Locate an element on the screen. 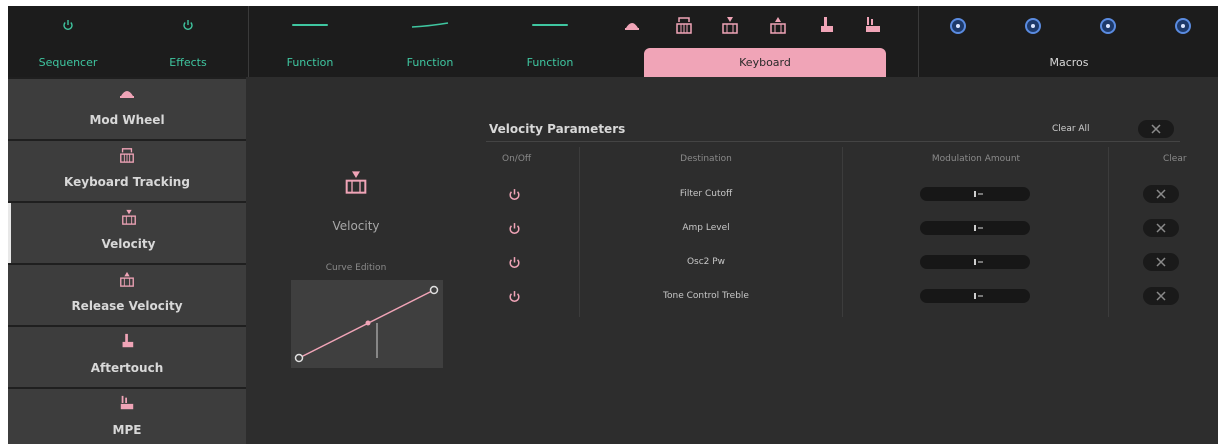  keyboard-tab: Keyboard is located at coordinates (765, 62).